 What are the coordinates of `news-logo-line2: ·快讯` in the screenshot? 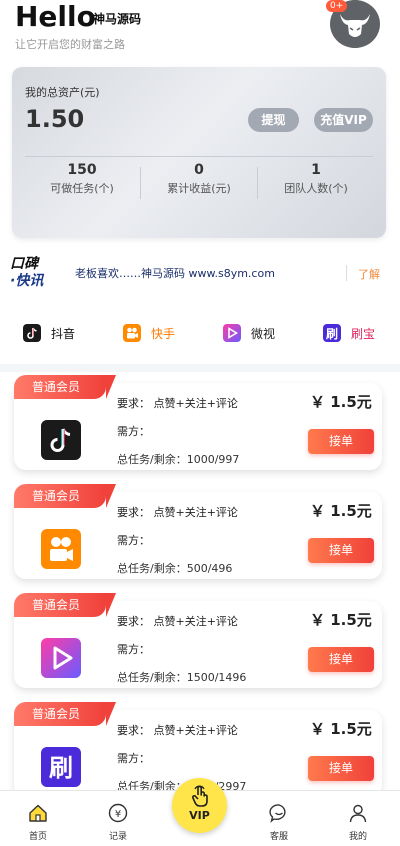 It's located at (27, 281).